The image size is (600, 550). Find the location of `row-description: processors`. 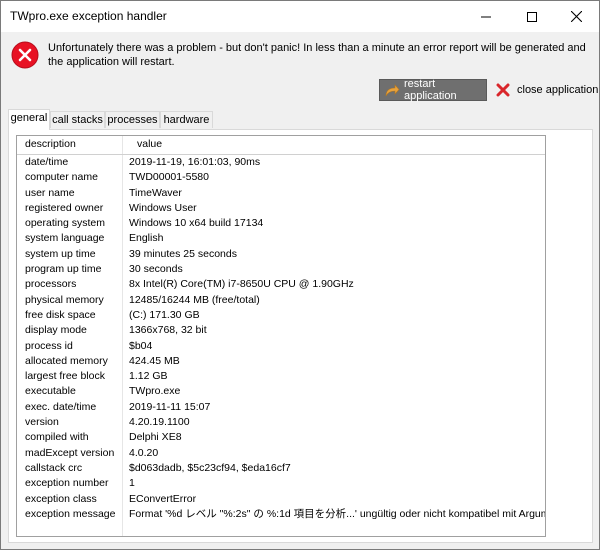

row-description: processors is located at coordinates (51, 284).